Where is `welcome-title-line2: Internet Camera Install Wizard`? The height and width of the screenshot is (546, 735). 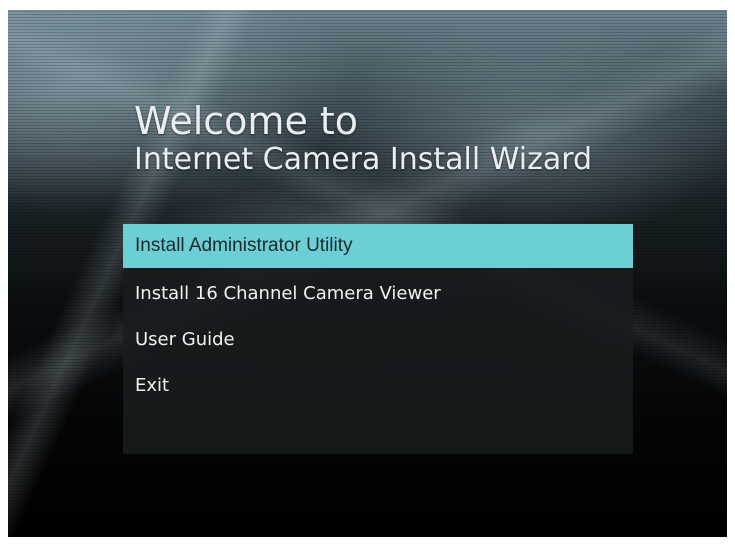 welcome-title-line2: Internet Camera Install Wizard is located at coordinates (363, 159).